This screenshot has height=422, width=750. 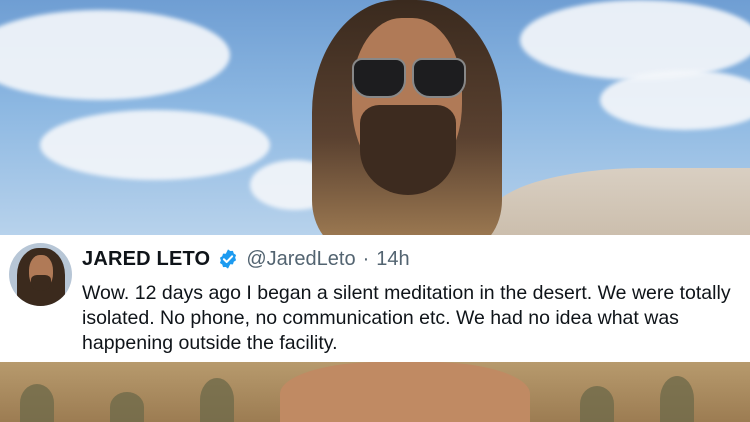 I want to click on user-handle: @JaredLeto, so click(x=300, y=259).